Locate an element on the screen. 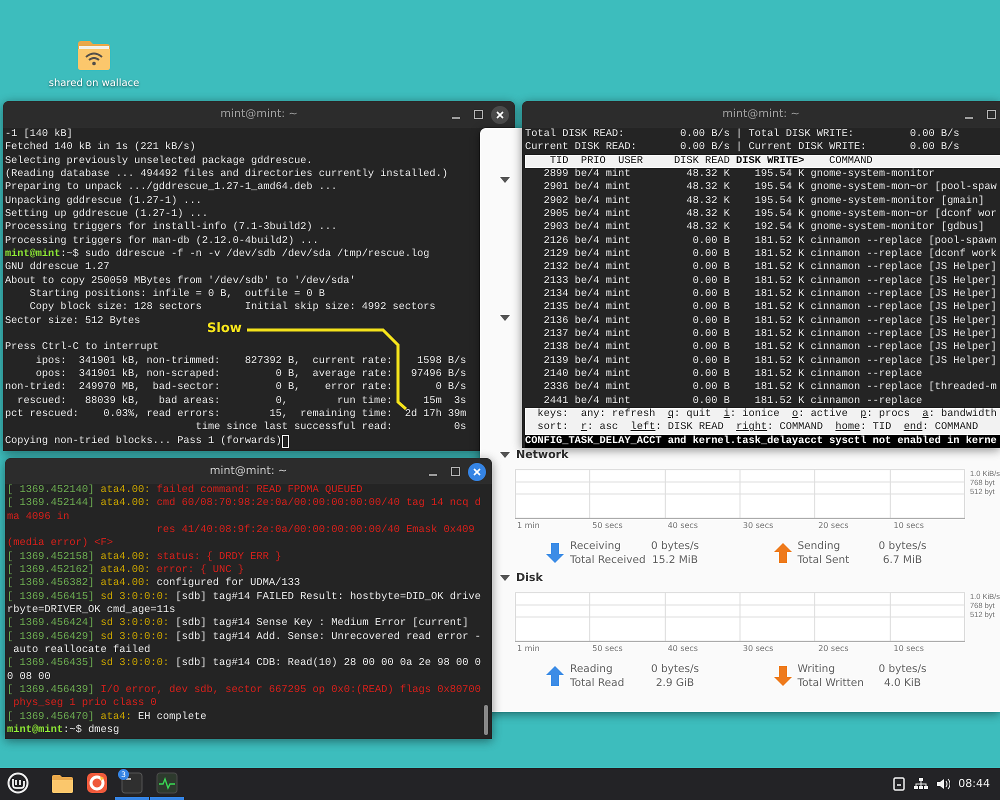 The height and width of the screenshot is (800, 1000). terminal-line: Copy block size: 128 sectors Initial skip size: 4992 sectors is located at coordinates (232, 308).